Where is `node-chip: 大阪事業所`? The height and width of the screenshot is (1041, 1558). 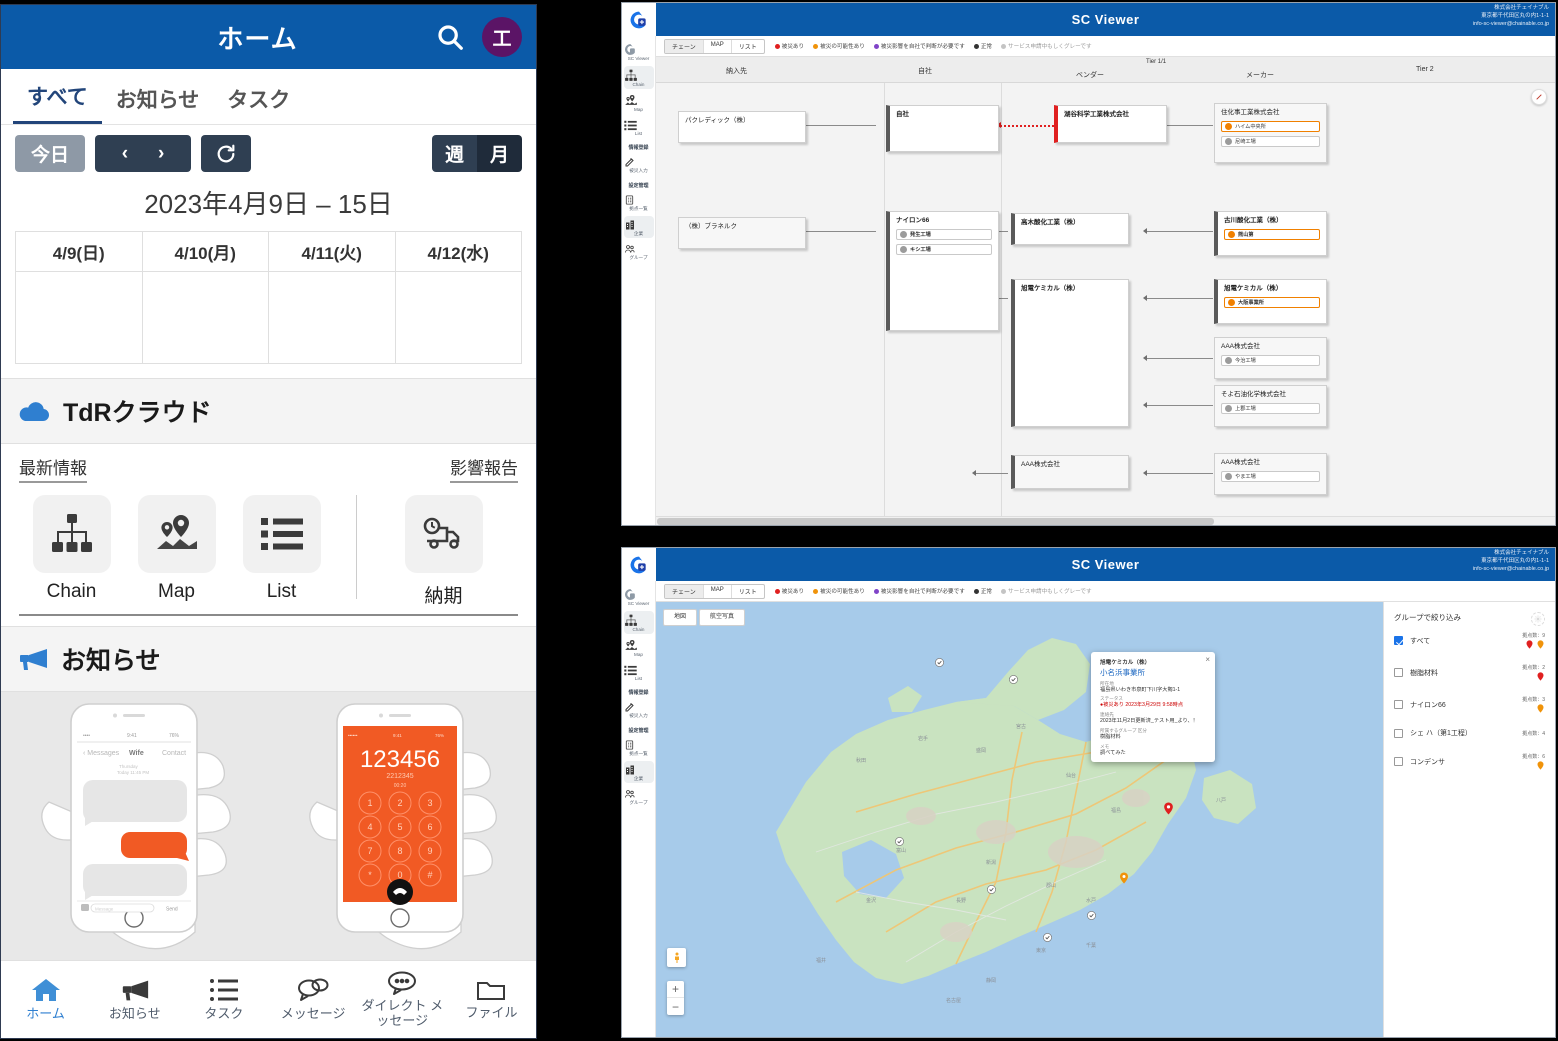 node-chip: 大阪事業所 is located at coordinates (1272, 302).